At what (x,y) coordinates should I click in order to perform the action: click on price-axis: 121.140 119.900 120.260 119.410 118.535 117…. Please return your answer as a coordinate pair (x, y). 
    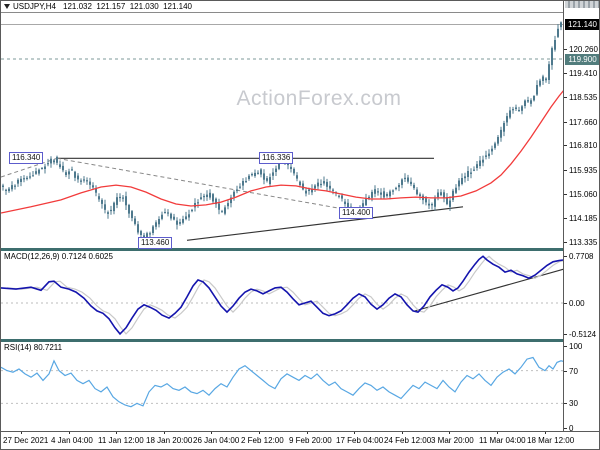
    Looking at the image, I should click on (581, 217).